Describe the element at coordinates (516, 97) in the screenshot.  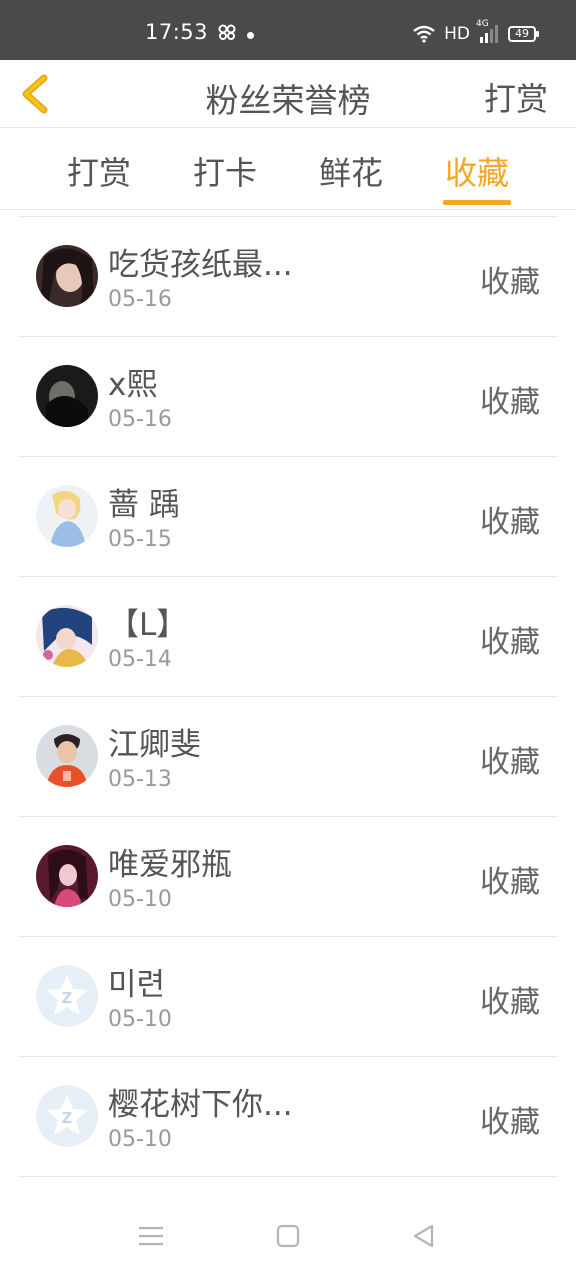
I see `reward-button: 打赏` at that location.